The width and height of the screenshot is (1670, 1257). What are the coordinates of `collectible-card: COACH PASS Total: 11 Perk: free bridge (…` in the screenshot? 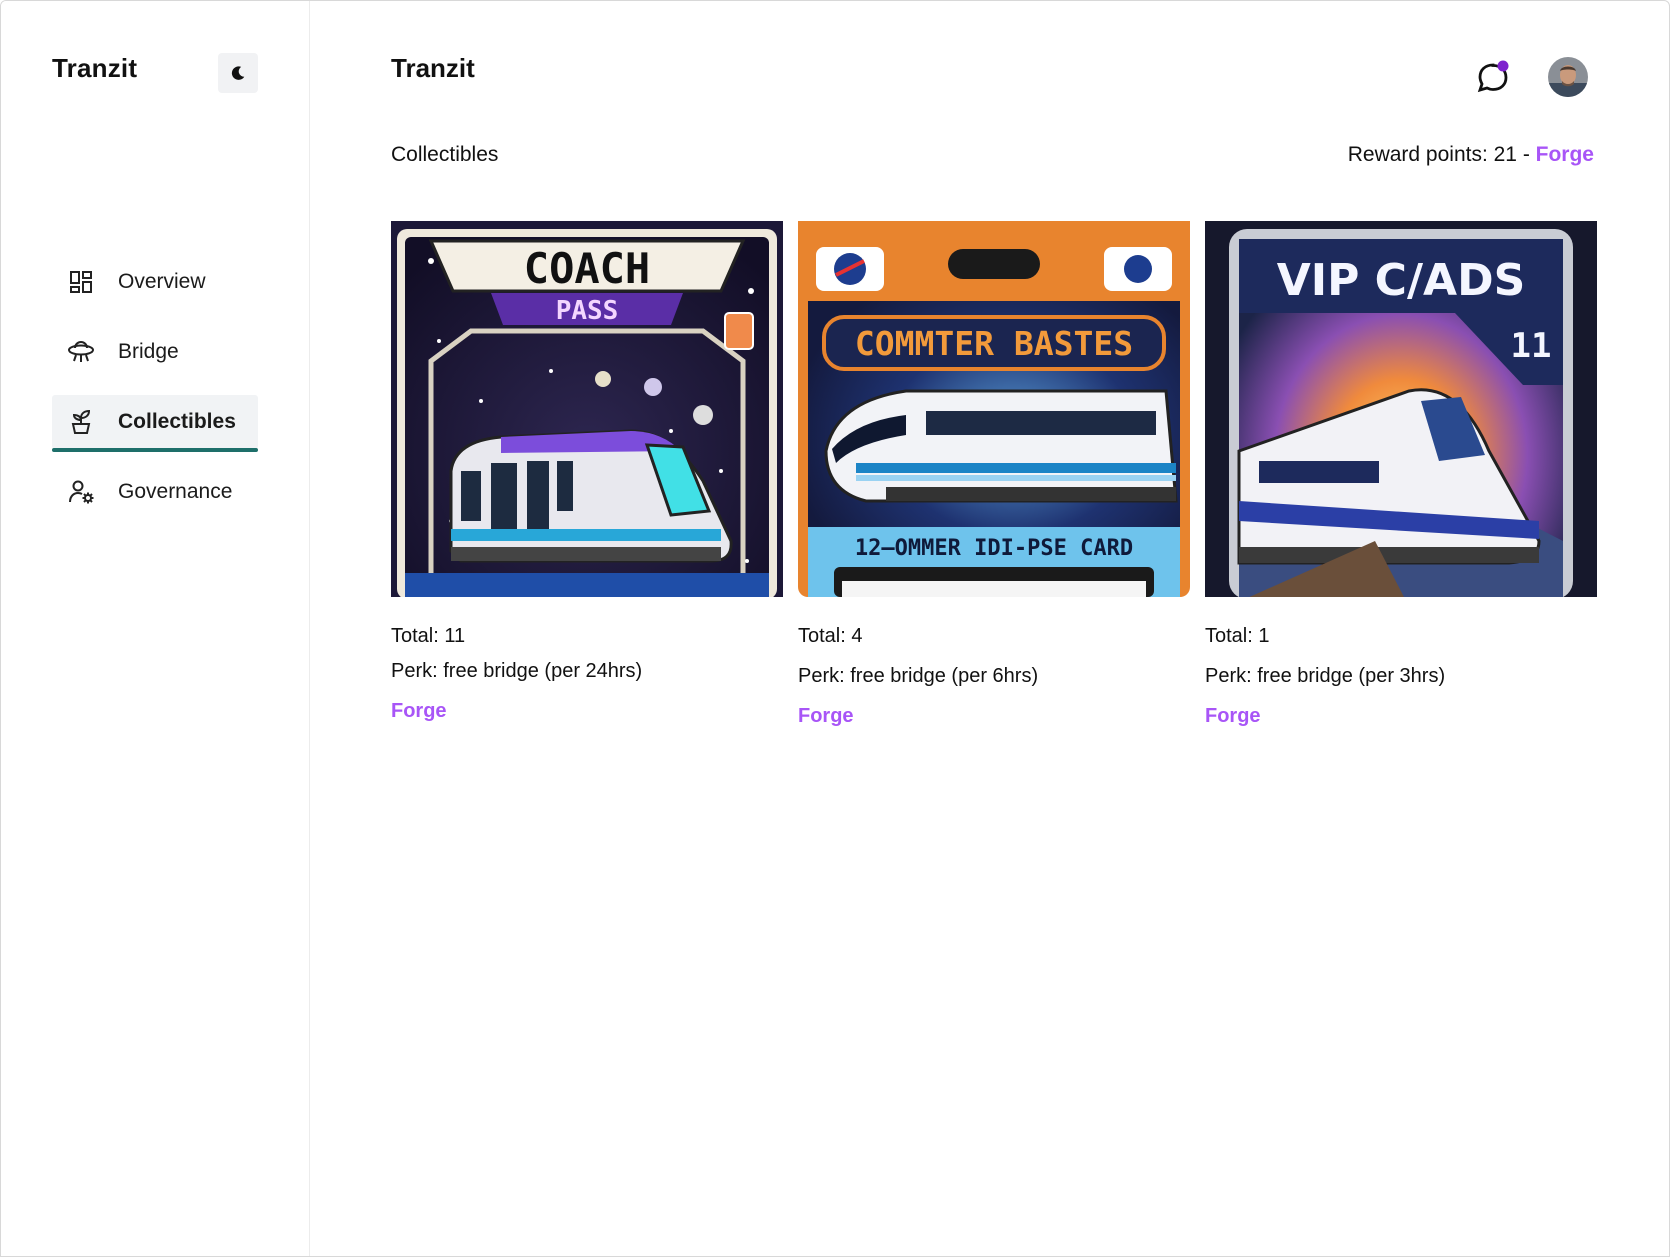 It's located at (587, 471).